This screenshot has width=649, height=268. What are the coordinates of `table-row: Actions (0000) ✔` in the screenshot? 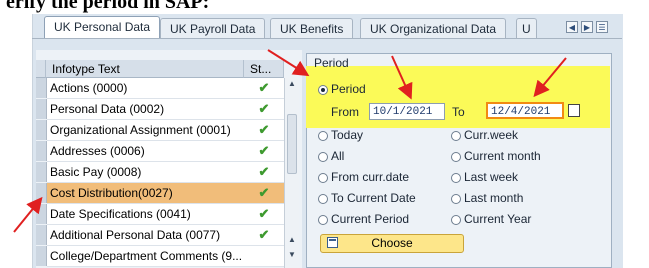 It's located at (169, 88).